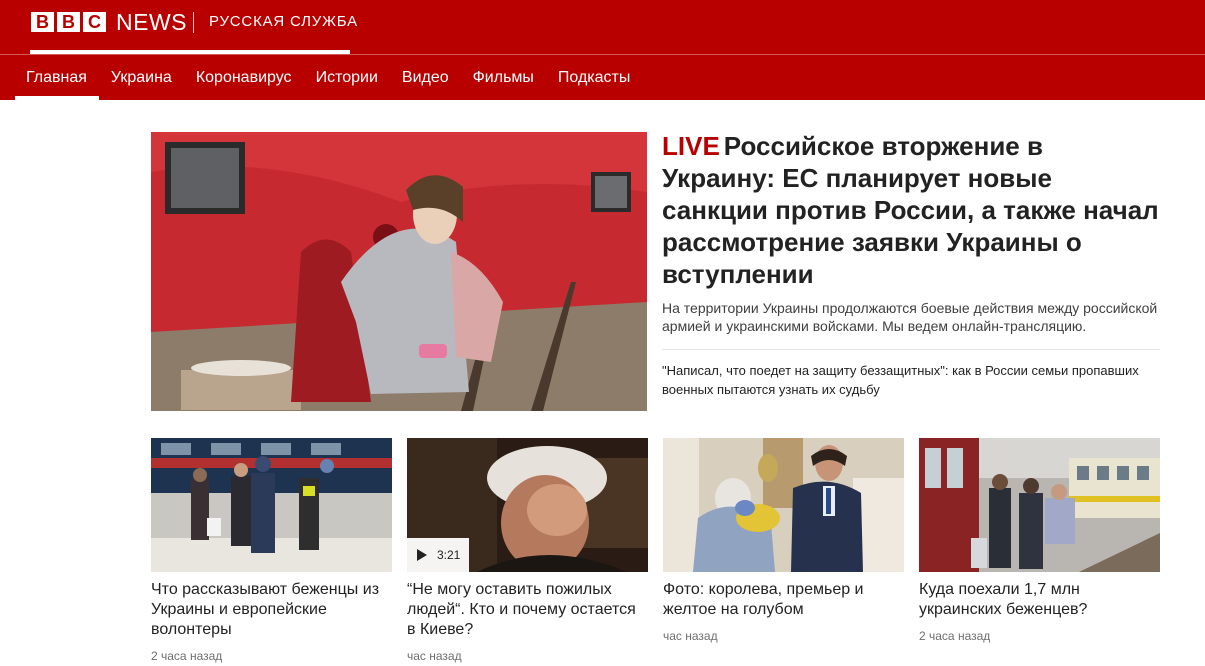 This screenshot has height=666, width=1205. What do you see at coordinates (283, 22) in the screenshot?
I see `service-name: РУССКАЯ СЛУЖБА` at bounding box center [283, 22].